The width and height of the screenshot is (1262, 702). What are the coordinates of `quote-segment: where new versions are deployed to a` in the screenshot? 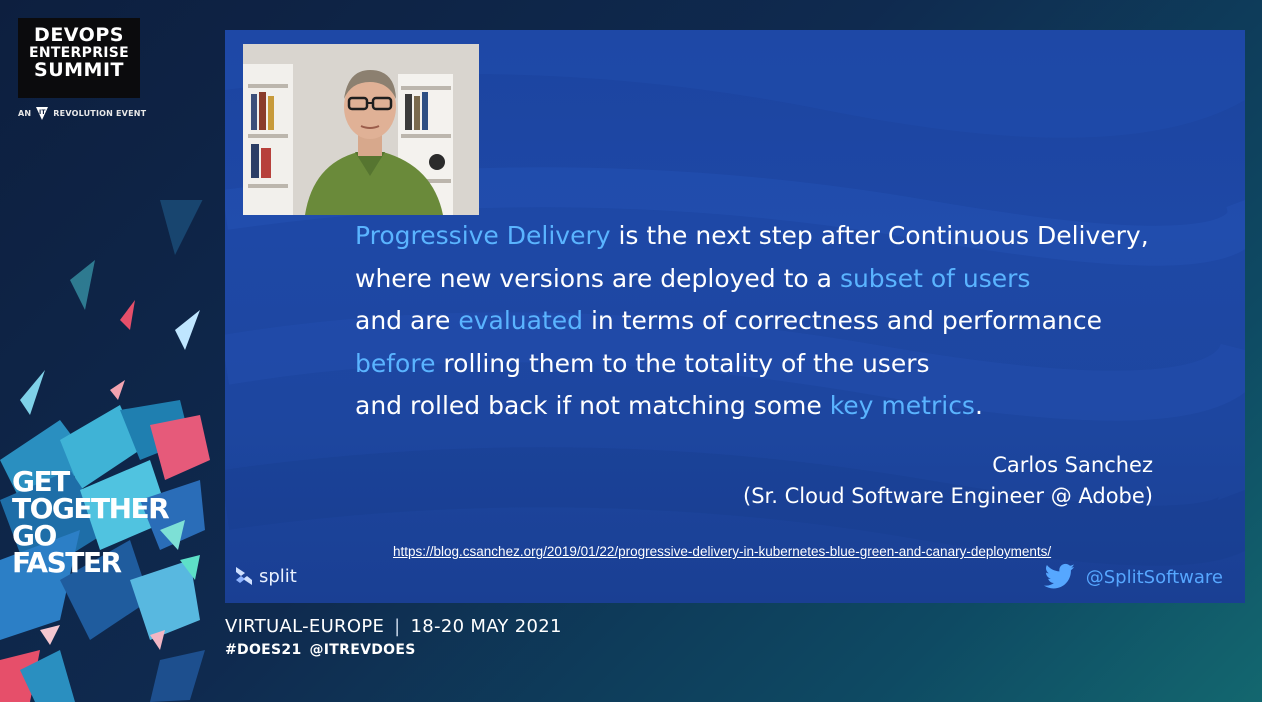 It's located at (597, 278).